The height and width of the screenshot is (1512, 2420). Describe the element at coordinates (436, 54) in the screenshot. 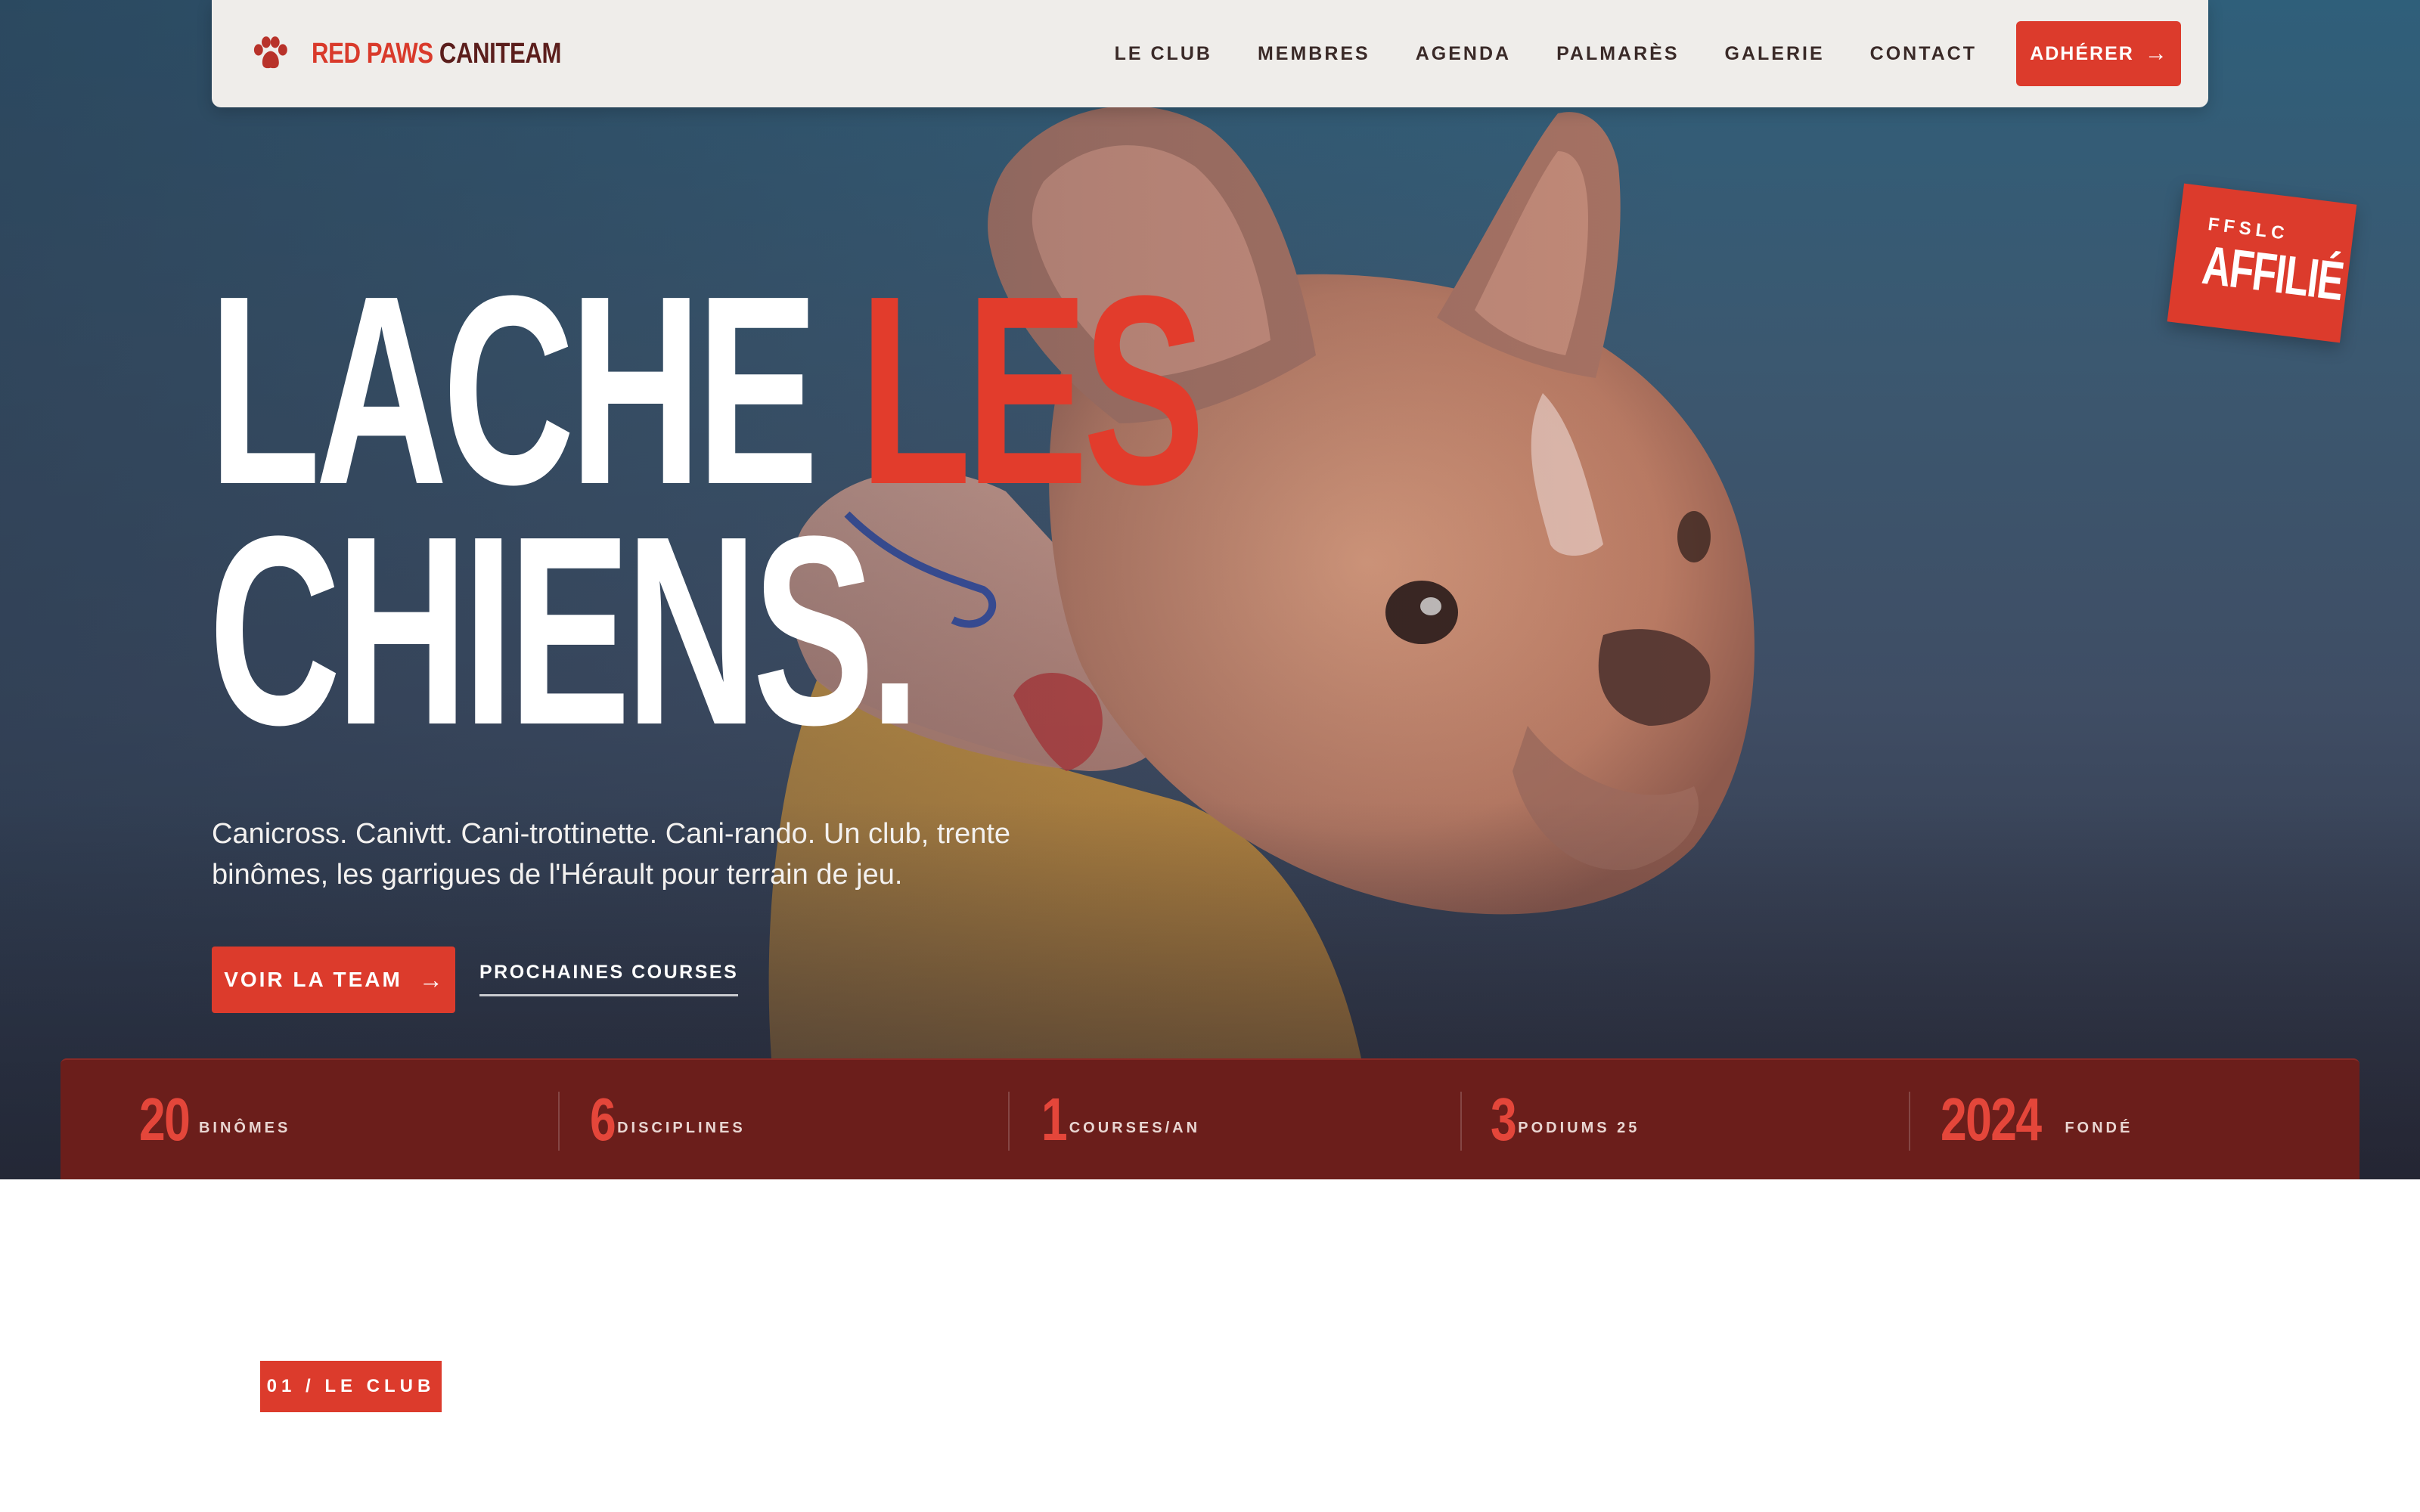

I see `brand-name: RED PAWS CANITEAM` at that location.